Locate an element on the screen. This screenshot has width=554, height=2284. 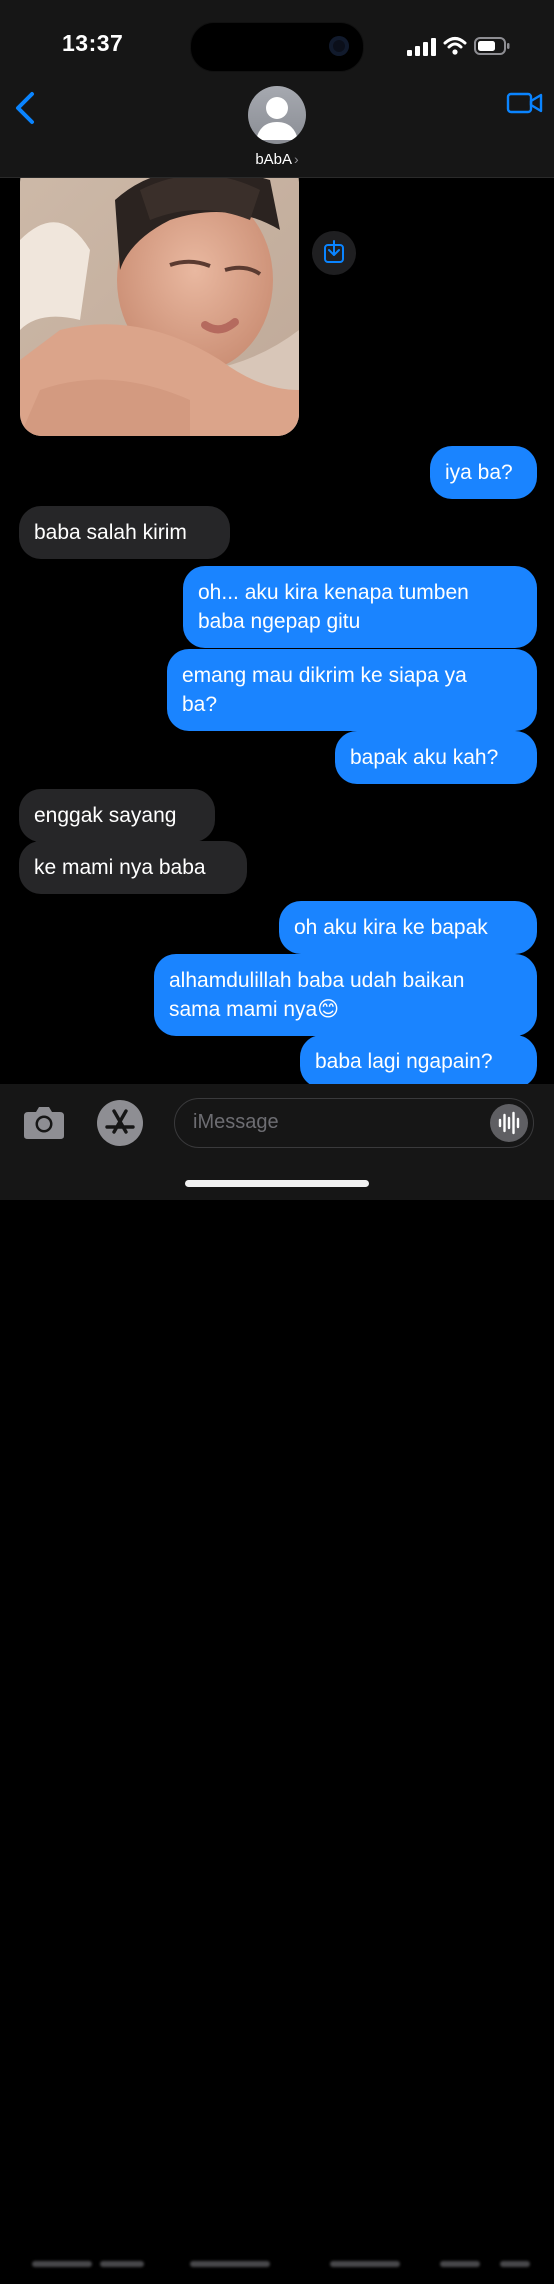
photo-message is located at coordinates (159, 298).